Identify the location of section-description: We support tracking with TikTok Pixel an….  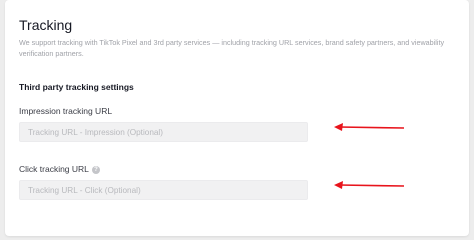
(232, 48).